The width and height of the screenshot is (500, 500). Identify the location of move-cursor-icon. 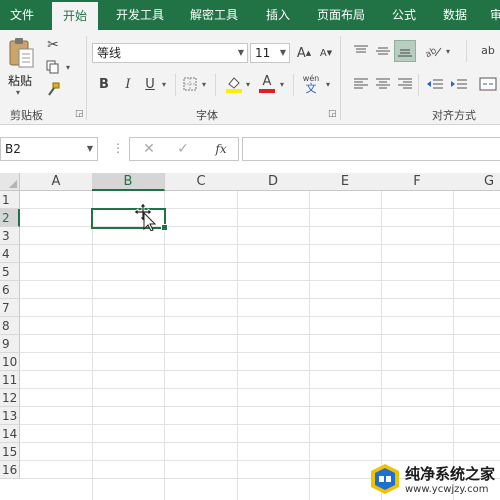
(146, 218).